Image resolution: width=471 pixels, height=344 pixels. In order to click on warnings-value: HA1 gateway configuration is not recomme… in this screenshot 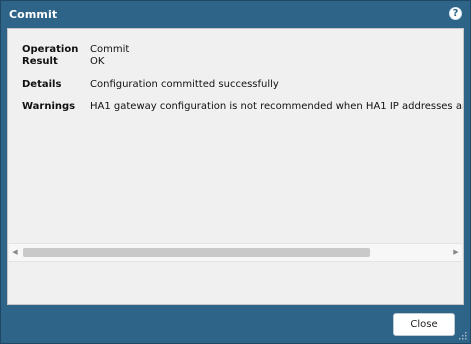, I will do `click(276, 106)`.